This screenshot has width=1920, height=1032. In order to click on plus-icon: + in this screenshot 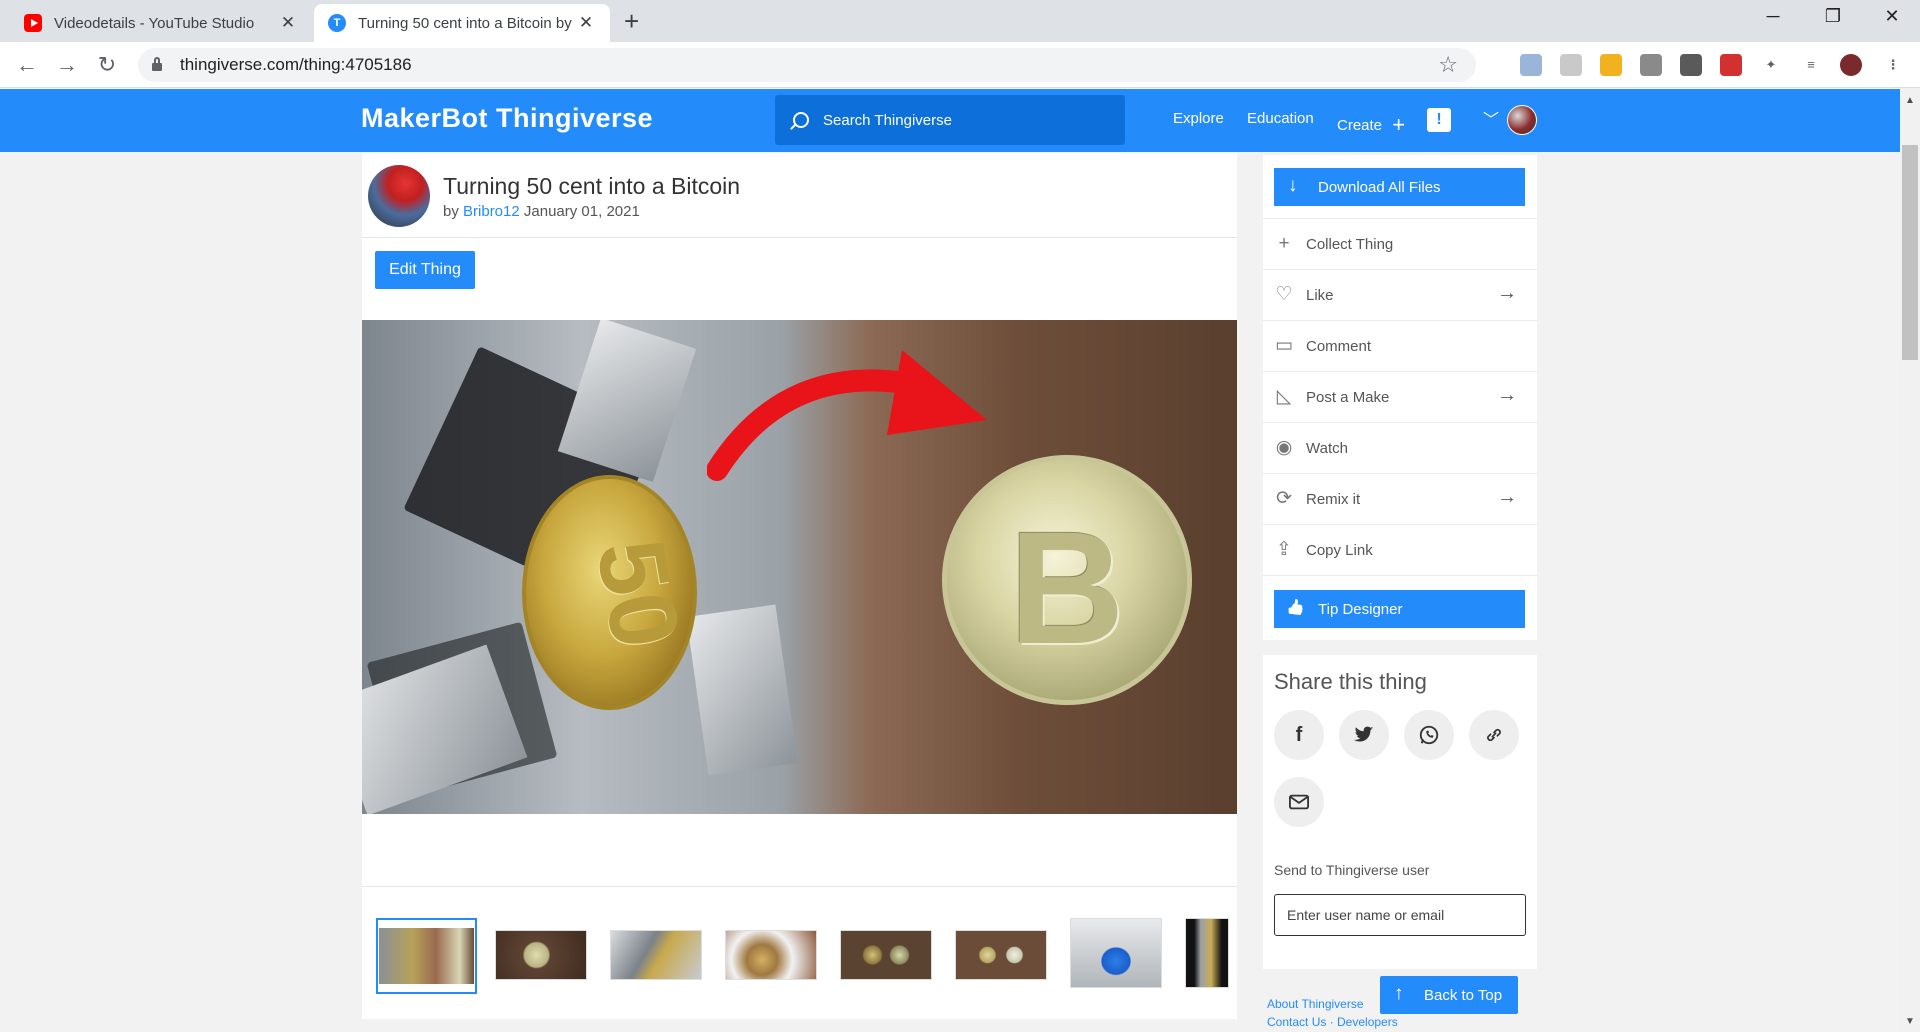, I will do `click(1399, 124)`.